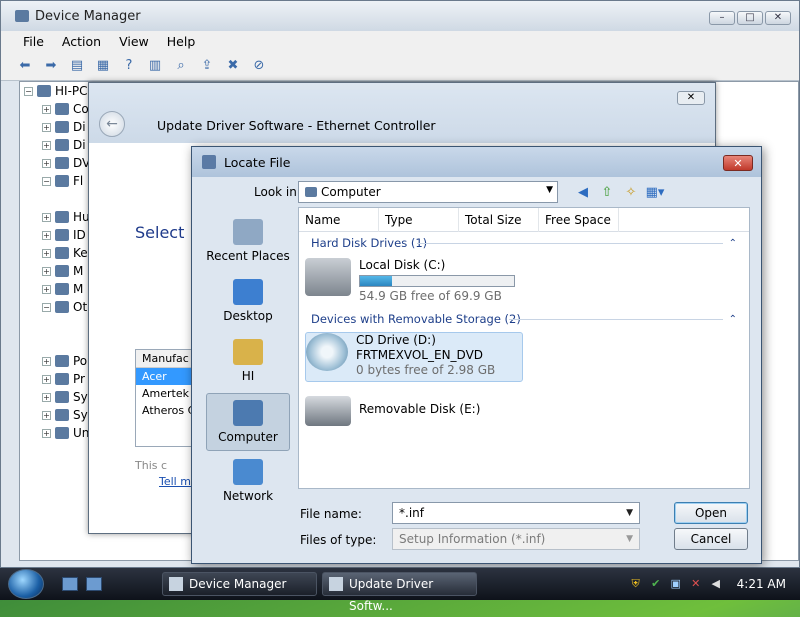  I want to click on task-device-manager: Device Manager, so click(239, 584).